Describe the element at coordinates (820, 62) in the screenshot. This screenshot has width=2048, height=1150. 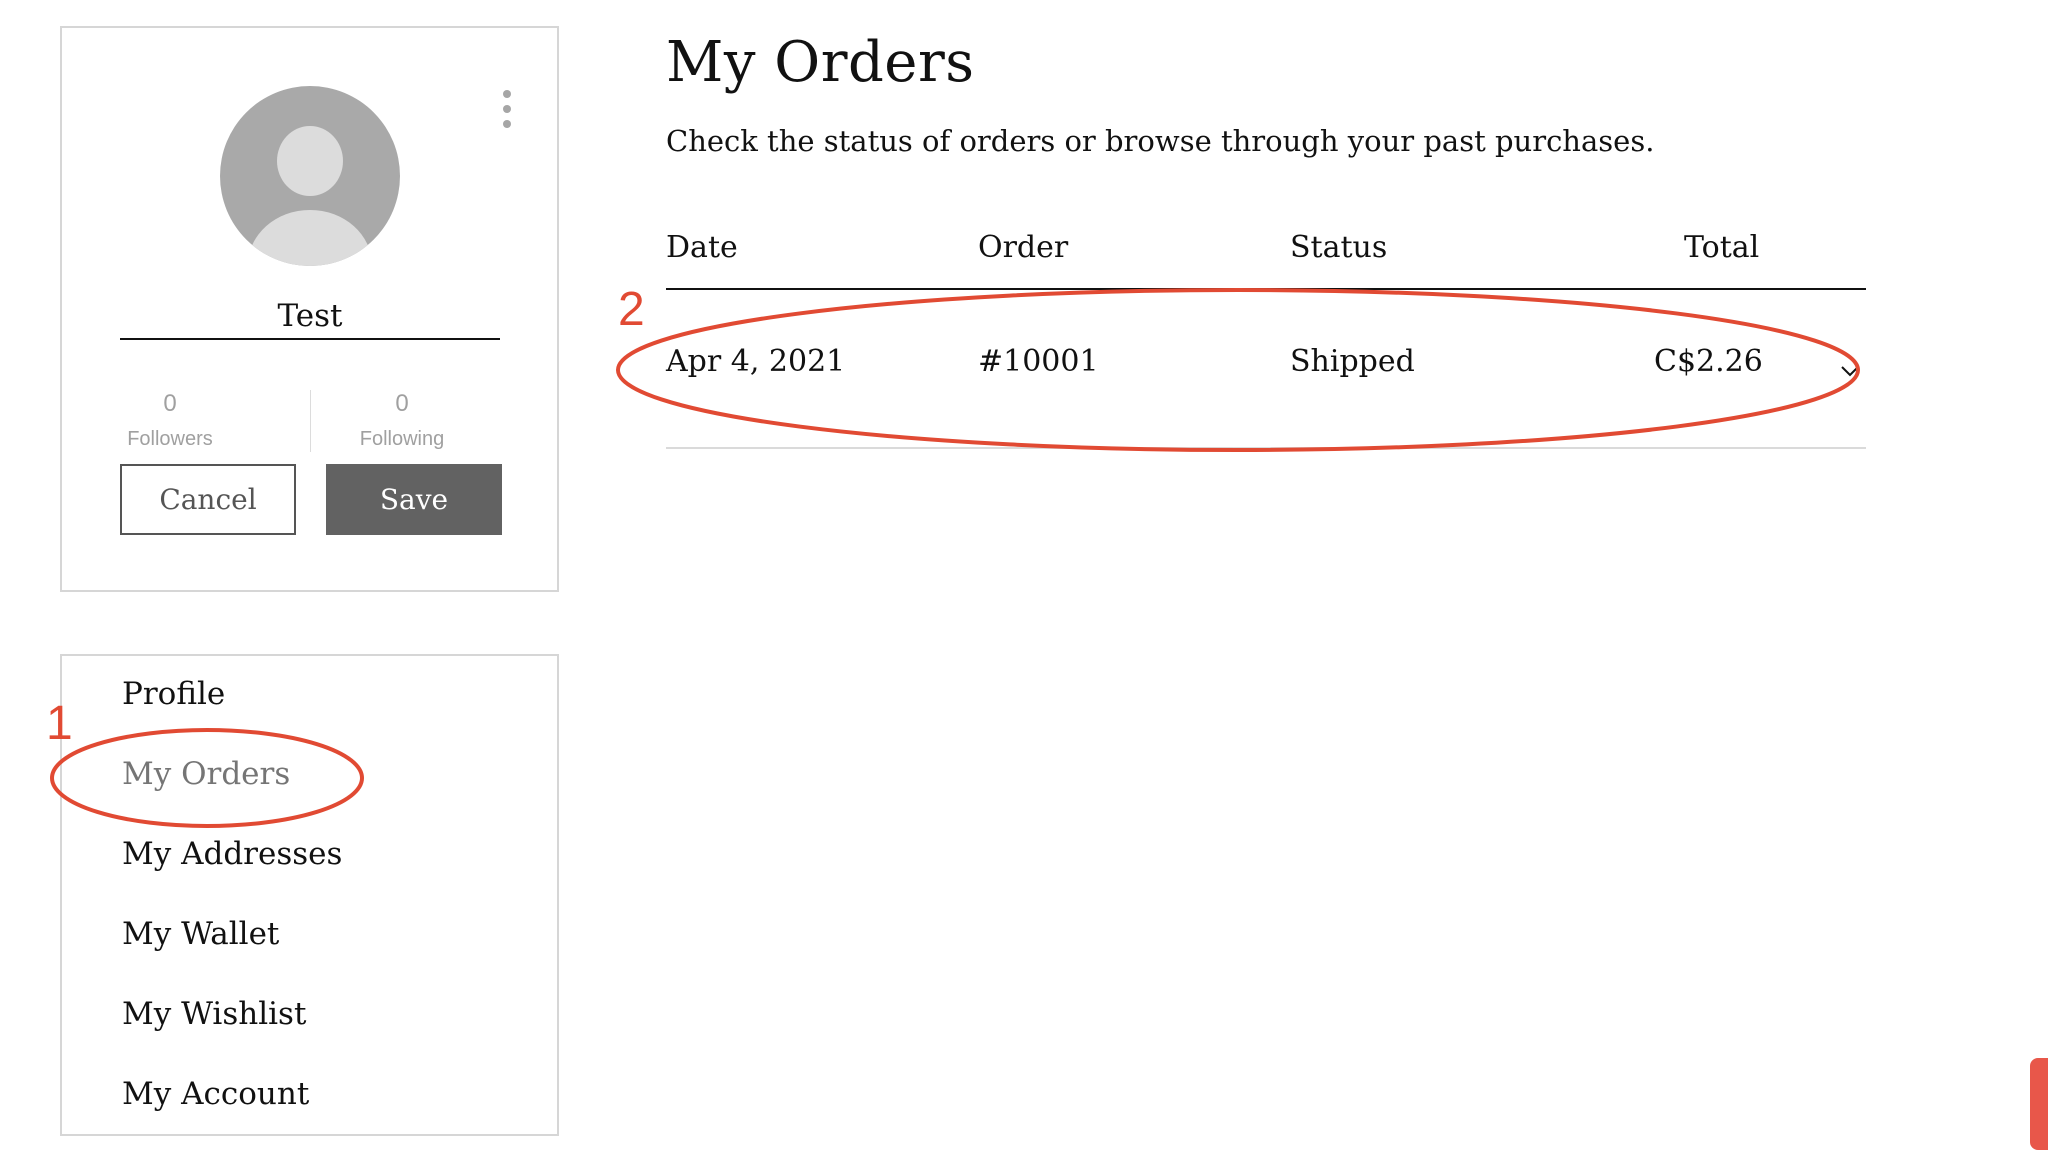
I see `page-title: My Orders` at that location.